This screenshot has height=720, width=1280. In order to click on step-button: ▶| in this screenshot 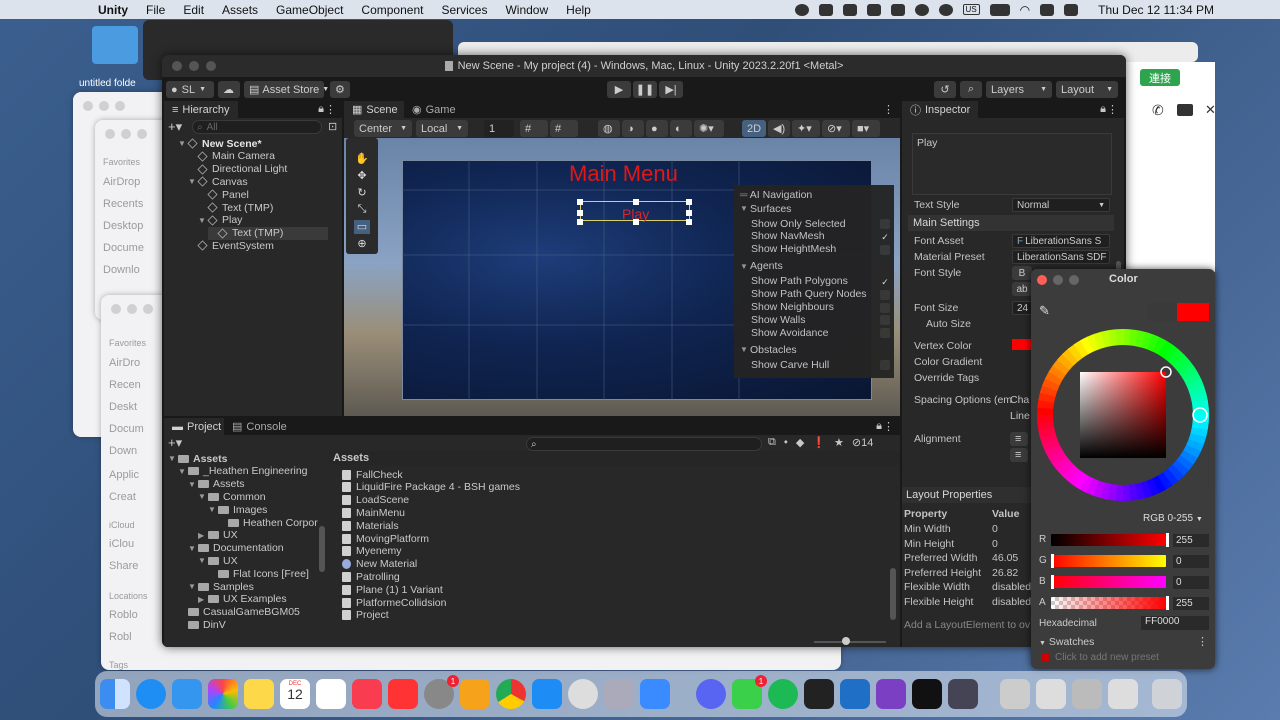, I will do `click(671, 89)`.